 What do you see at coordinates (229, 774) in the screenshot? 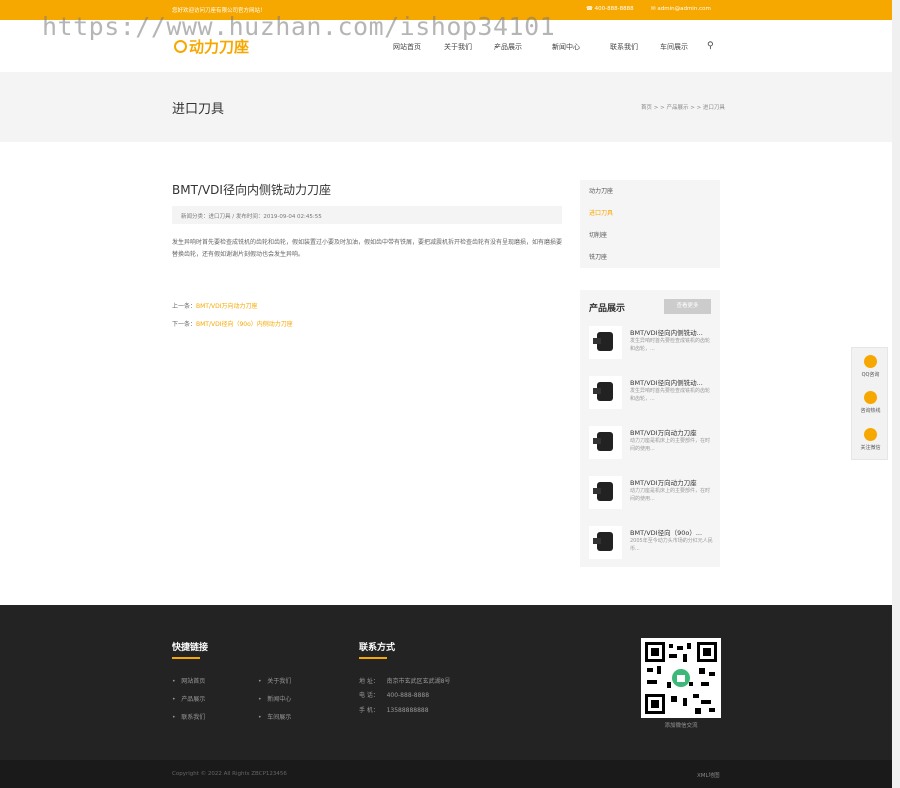
I see `copyright-text: Copyright © 2022 All Rights ZBCP123456` at bounding box center [229, 774].